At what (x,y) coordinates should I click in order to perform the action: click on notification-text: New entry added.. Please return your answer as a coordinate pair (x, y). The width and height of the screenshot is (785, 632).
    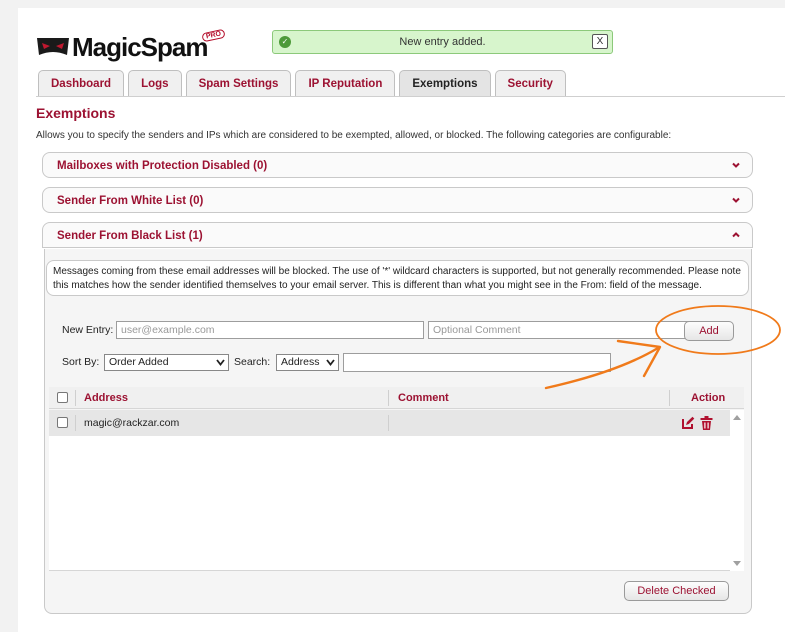
    Looking at the image, I should click on (442, 42).